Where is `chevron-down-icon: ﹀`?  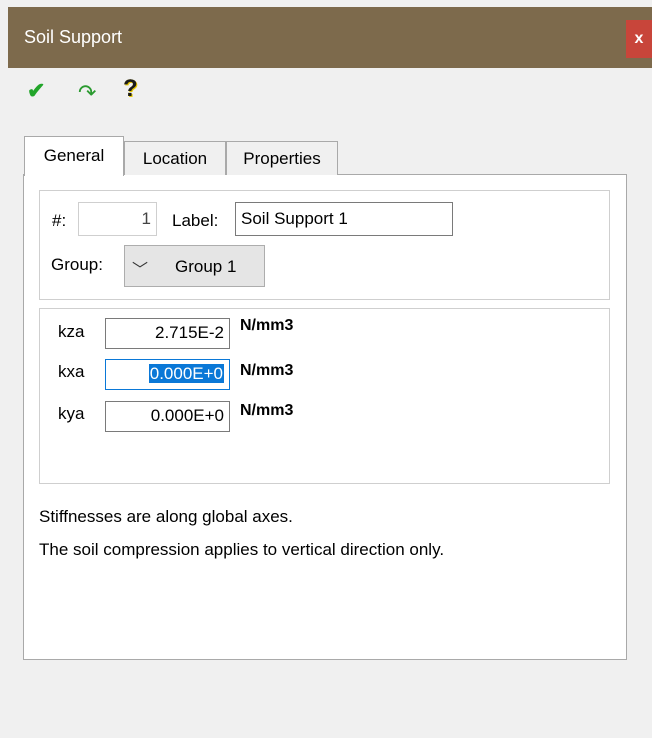 chevron-down-icon: ﹀ is located at coordinates (140, 270).